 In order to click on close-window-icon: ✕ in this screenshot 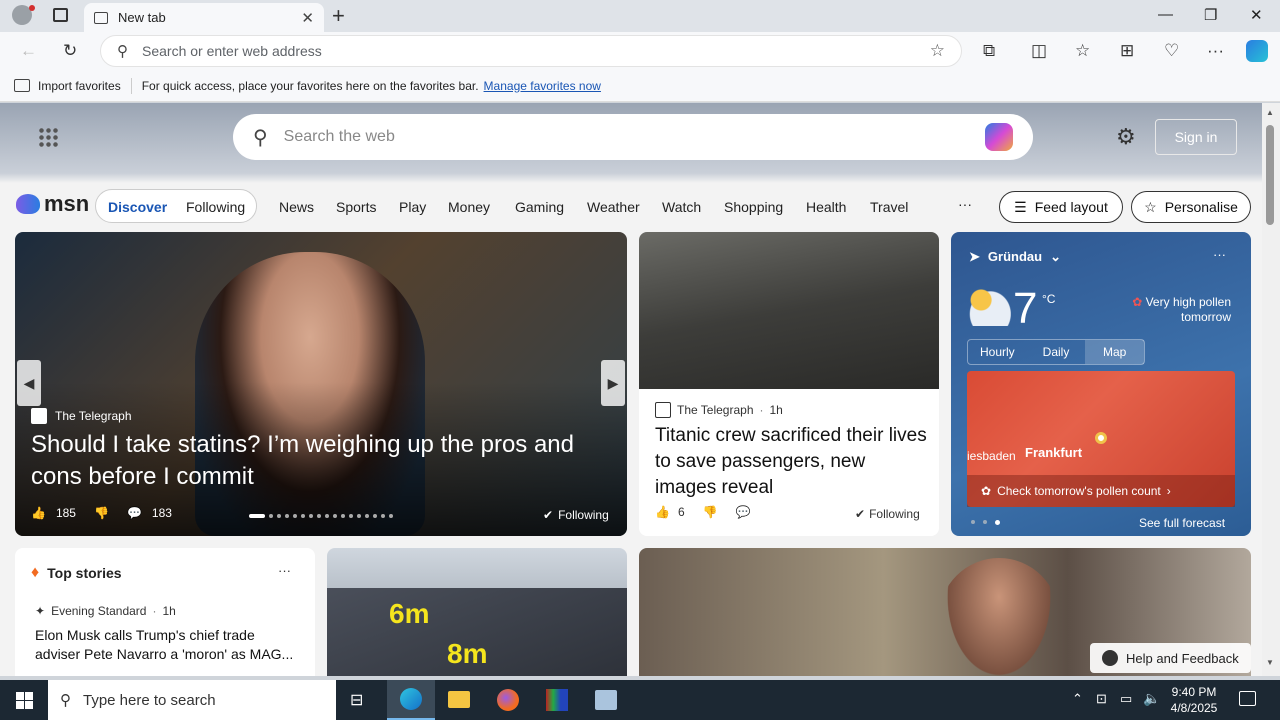, I will do `click(1256, 15)`.